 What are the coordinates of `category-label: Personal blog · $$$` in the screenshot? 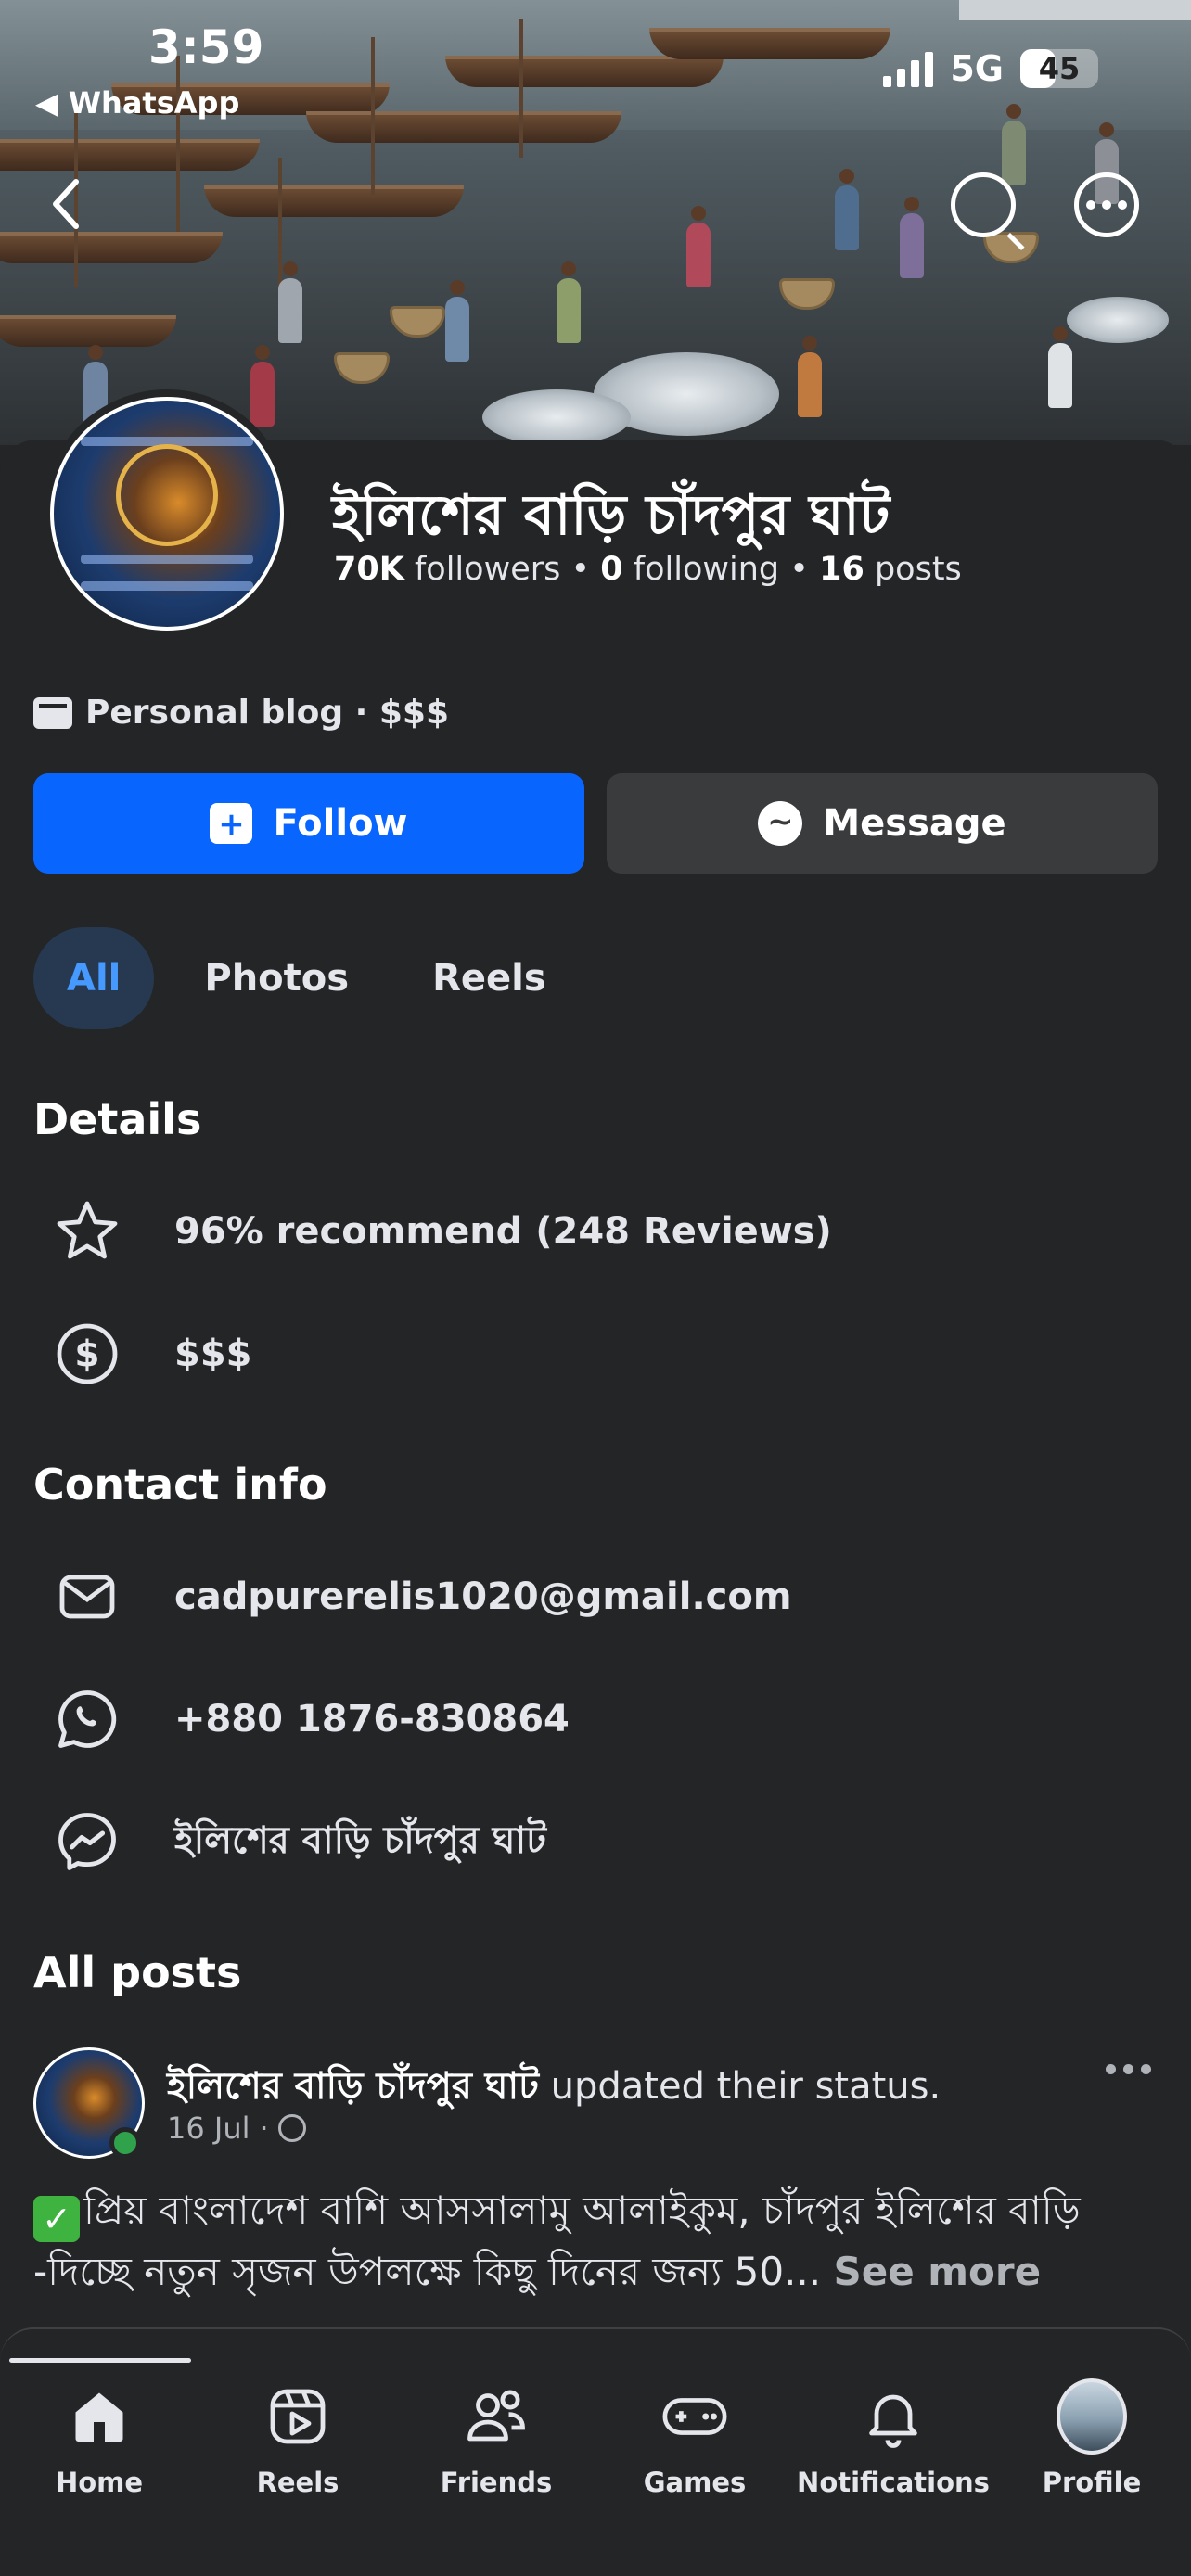 It's located at (267, 713).